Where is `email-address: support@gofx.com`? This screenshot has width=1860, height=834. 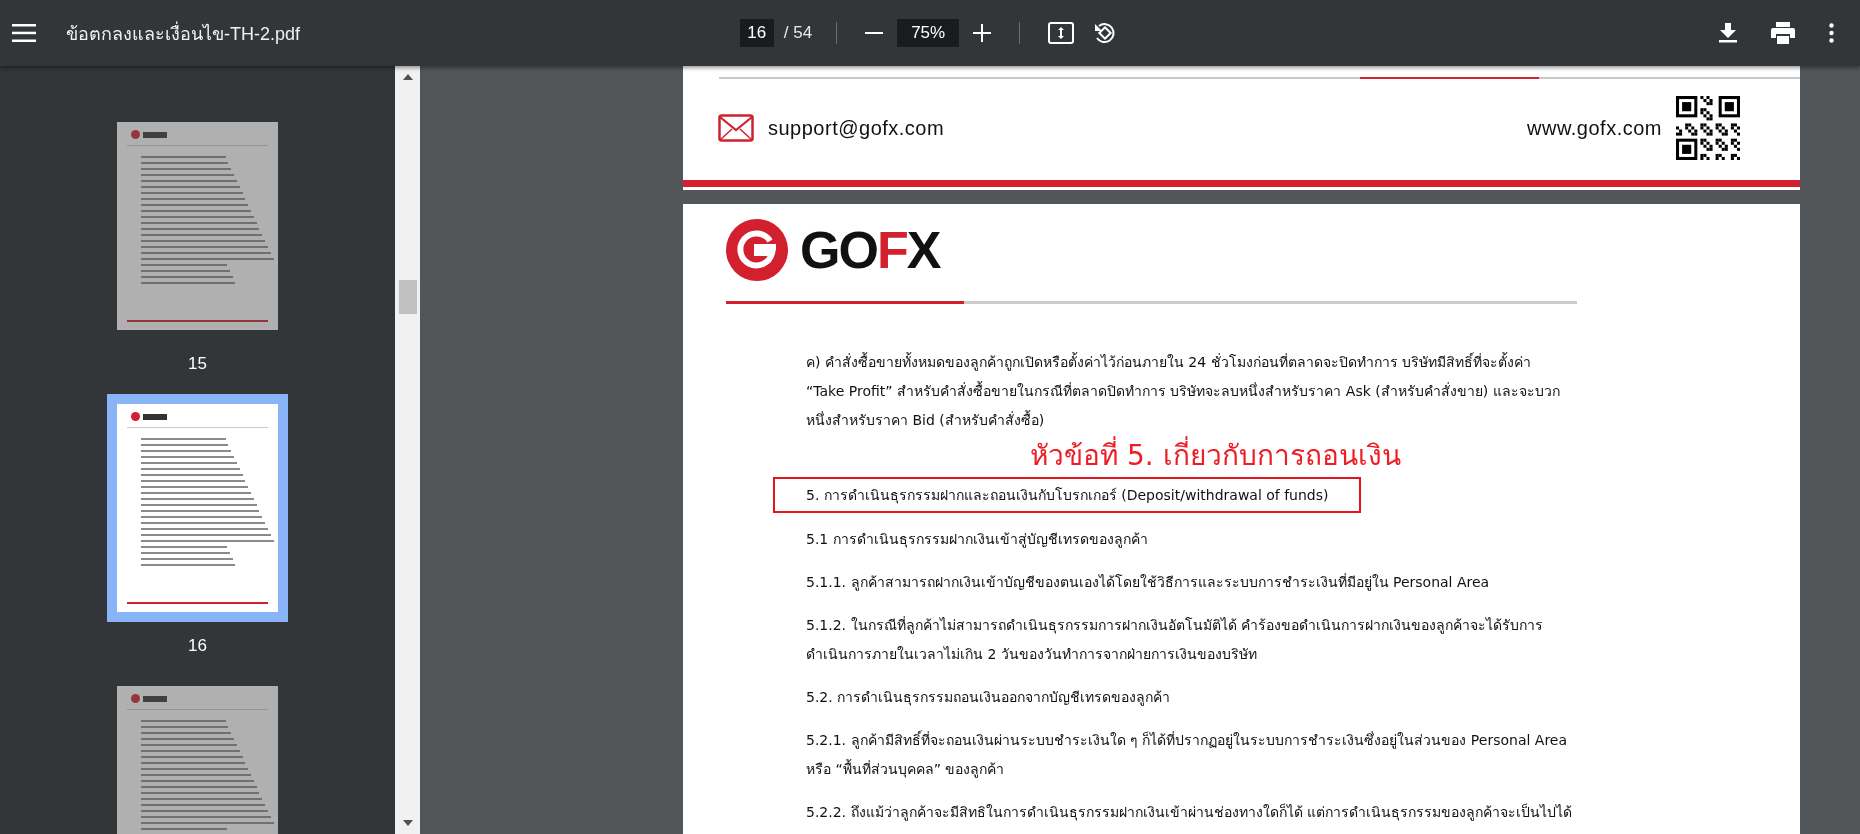 email-address: support@gofx.com is located at coordinates (856, 128).